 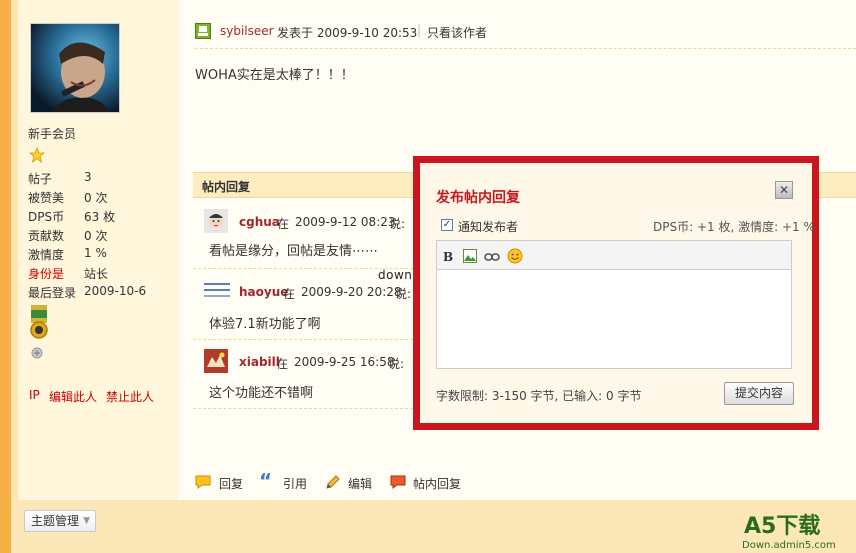 I want to click on reply-avatar-haoyue, so click(x=217, y=291).